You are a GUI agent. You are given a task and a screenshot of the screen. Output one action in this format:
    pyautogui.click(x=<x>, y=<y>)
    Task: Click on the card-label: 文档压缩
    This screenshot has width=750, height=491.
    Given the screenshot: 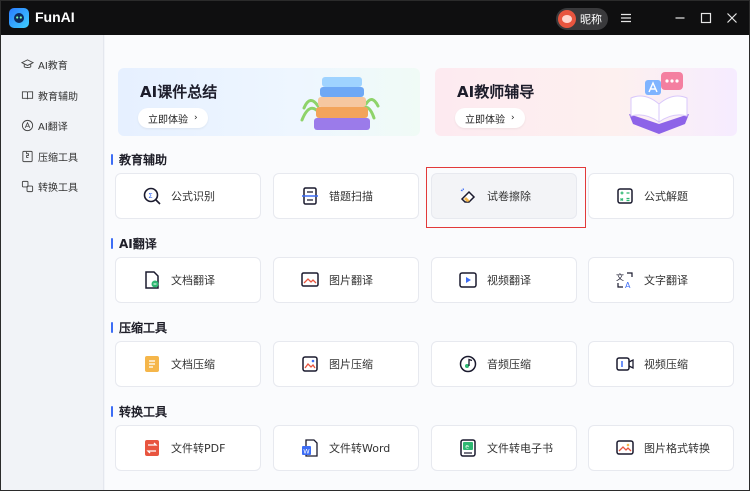 What is the action you would take?
    pyautogui.click(x=193, y=364)
    